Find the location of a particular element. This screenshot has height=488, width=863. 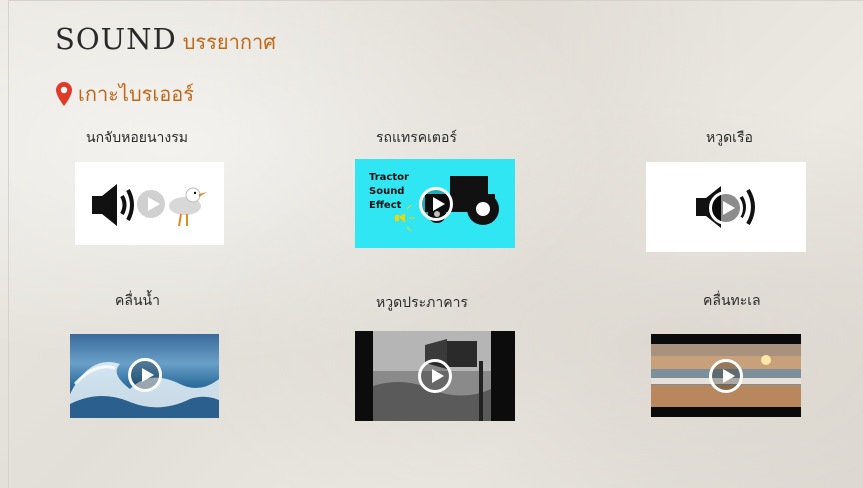

sound-label-water-wave: คลื่นน้ำ is located at coordinates (137, 301).